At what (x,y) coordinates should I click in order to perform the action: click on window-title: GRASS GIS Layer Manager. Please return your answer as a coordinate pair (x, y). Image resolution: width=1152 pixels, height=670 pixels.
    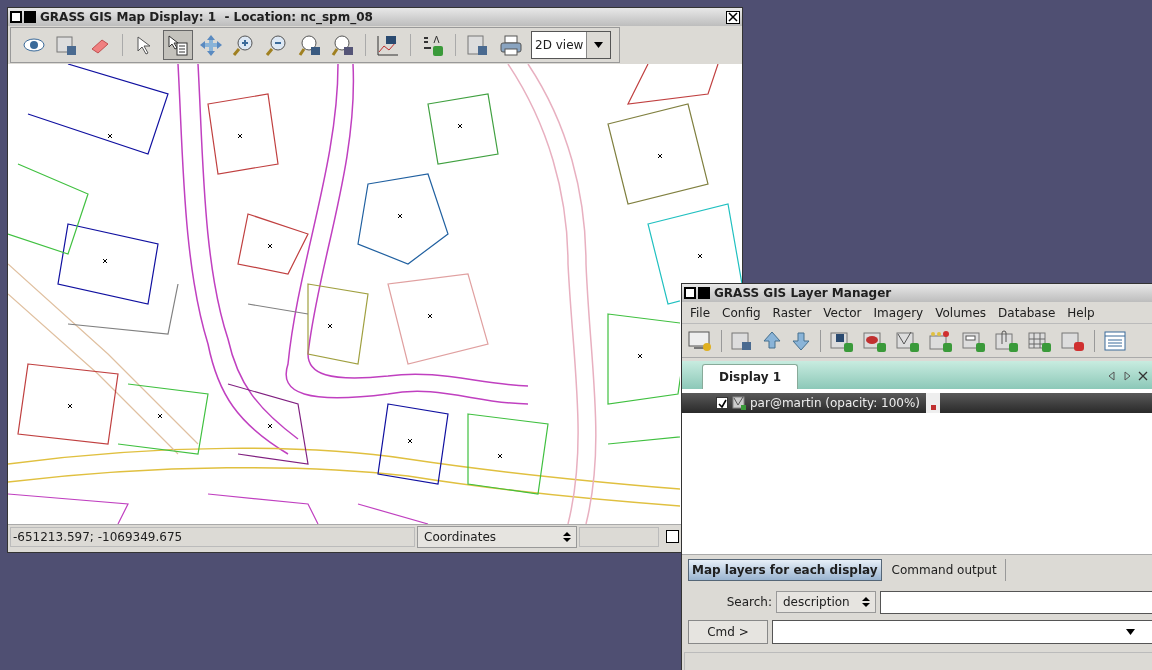
    Looking at the image, I should click on (803, 293).